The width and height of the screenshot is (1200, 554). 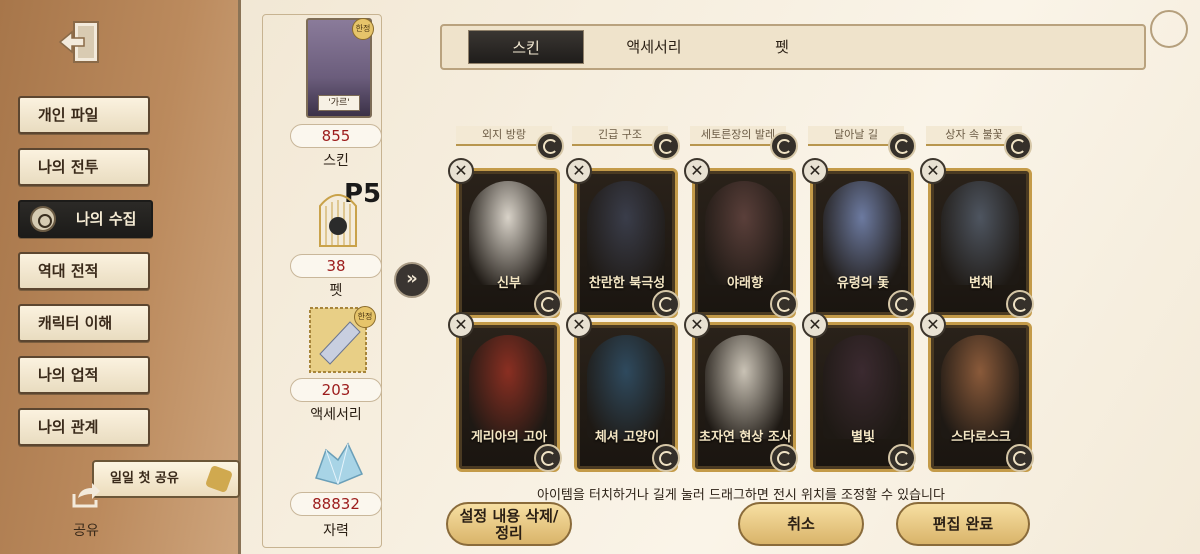 What do you see at coordinates (219, 479) in the screenshot?
I see `puzzle-icon` at bounding box center [219, 479].